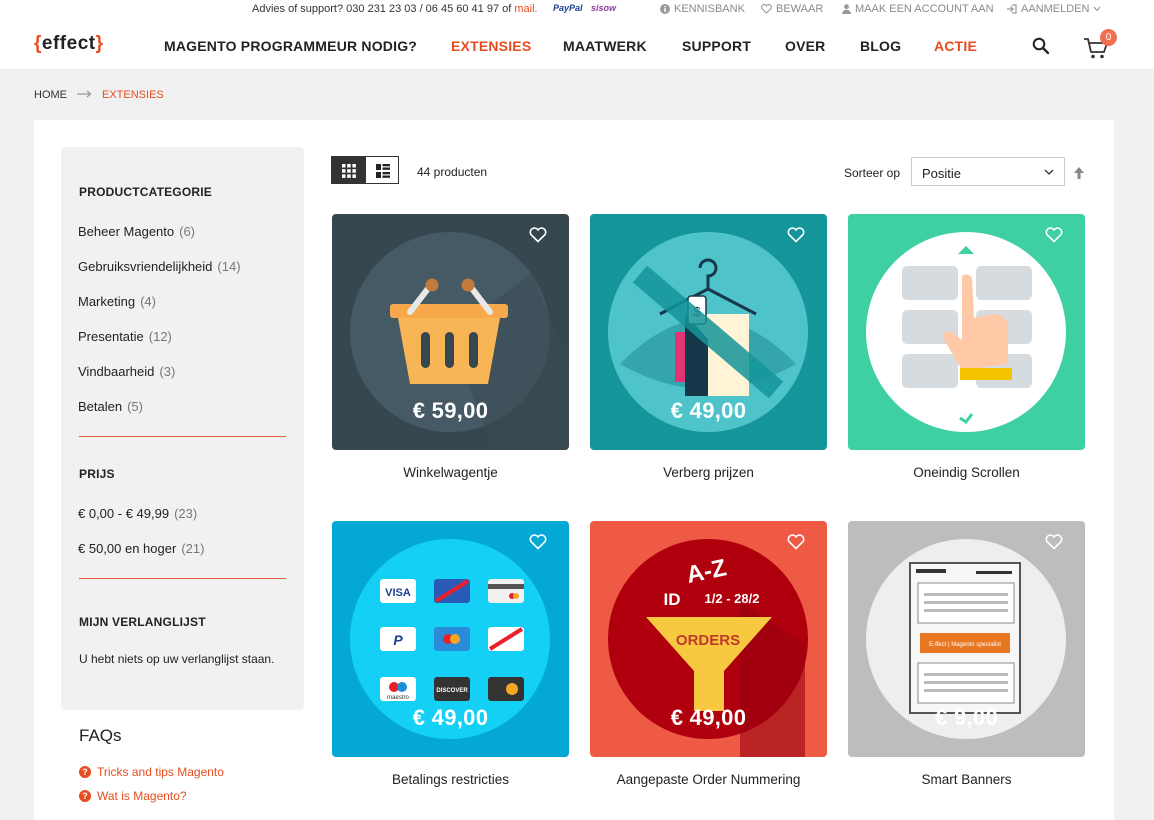 The width and height of the screenshot is (1154, 820). Describe the element at coordinates (382, 170) in the screenshot. I see `list-view-button` at that location.